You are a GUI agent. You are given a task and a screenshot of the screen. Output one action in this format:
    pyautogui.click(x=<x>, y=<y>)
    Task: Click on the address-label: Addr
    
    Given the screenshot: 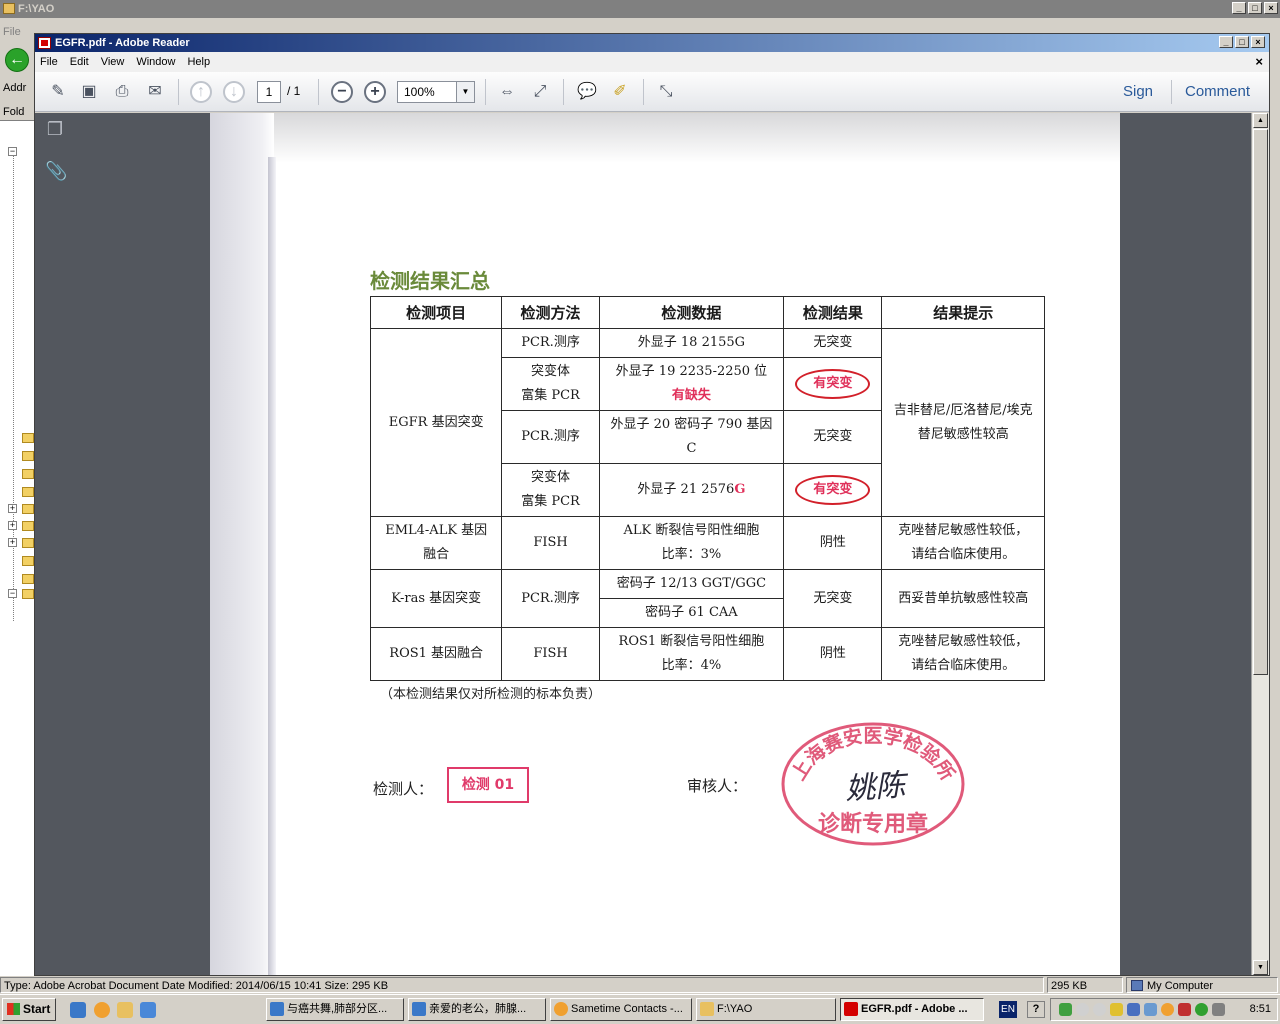 What is the action you would take?
    pyautogui.click(x=15, y=88)
    